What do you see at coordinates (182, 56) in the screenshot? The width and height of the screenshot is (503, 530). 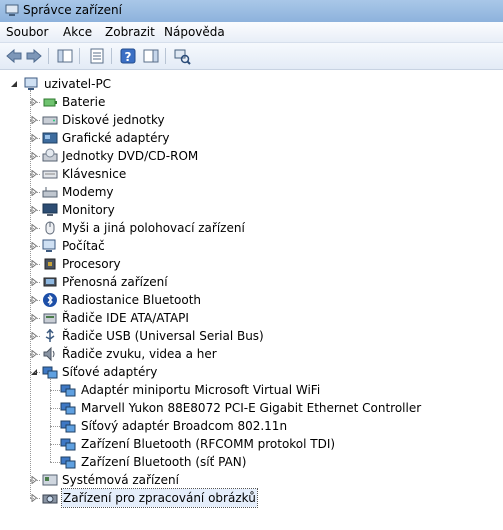 I see `scan-hardware-icon` at bounding box center [182, 56].